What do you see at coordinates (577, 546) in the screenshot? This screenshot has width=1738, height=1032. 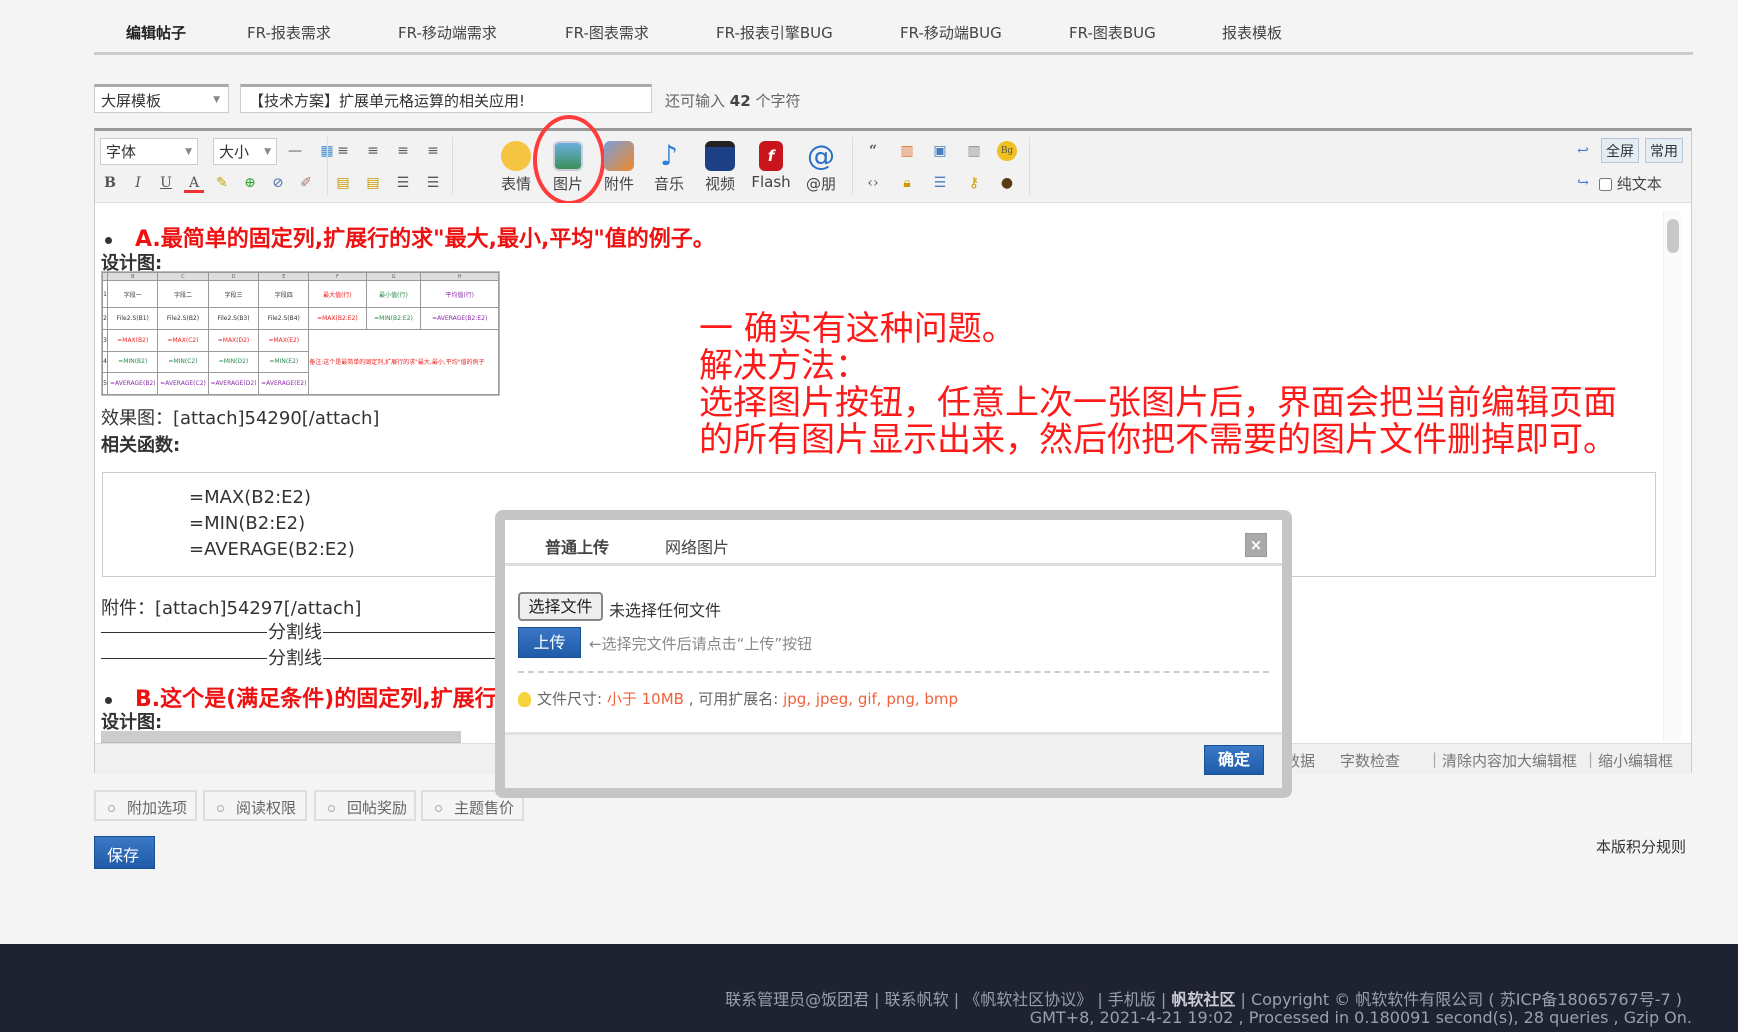 I see `tab-normal-upload: 普通上传` at bounding box center [577, 546].